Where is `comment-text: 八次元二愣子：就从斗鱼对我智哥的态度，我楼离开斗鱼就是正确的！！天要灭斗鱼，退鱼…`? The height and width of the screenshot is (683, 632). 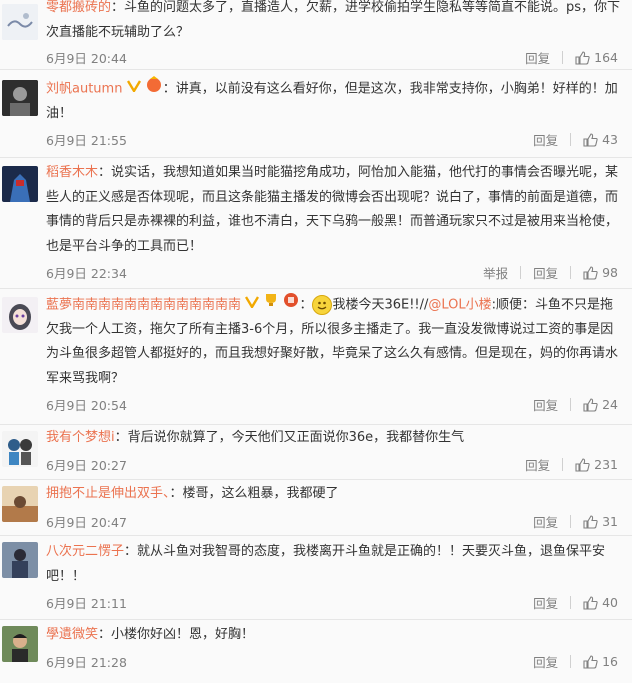
comment-text: 八次元二愣子：就从斗鱼对我智哥的态度，我楼离开斗鱼就是正确的！！天要灭斗鱼，退鱼… is located at coordinates (334, 564).